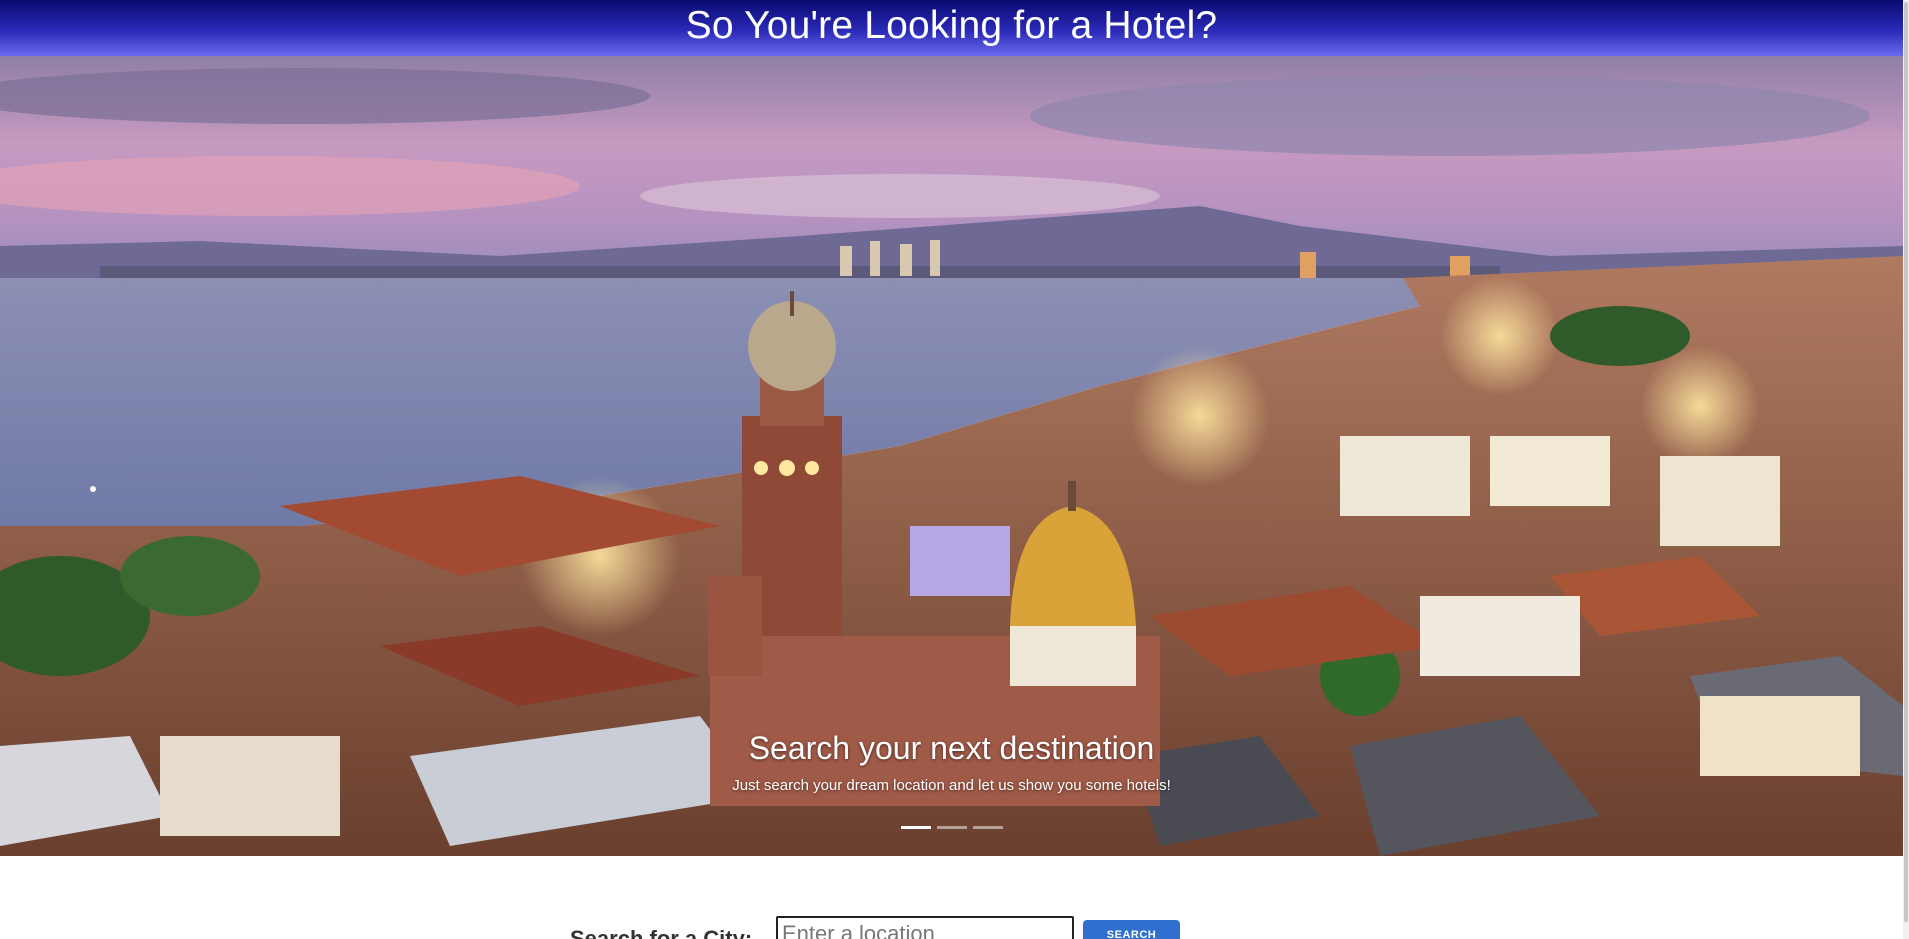 Image resolution: width=1909 pixels, height=939 pixels. Describe the element at coordinates (925, 927) in the screenshot. I see `search-input` at that location.